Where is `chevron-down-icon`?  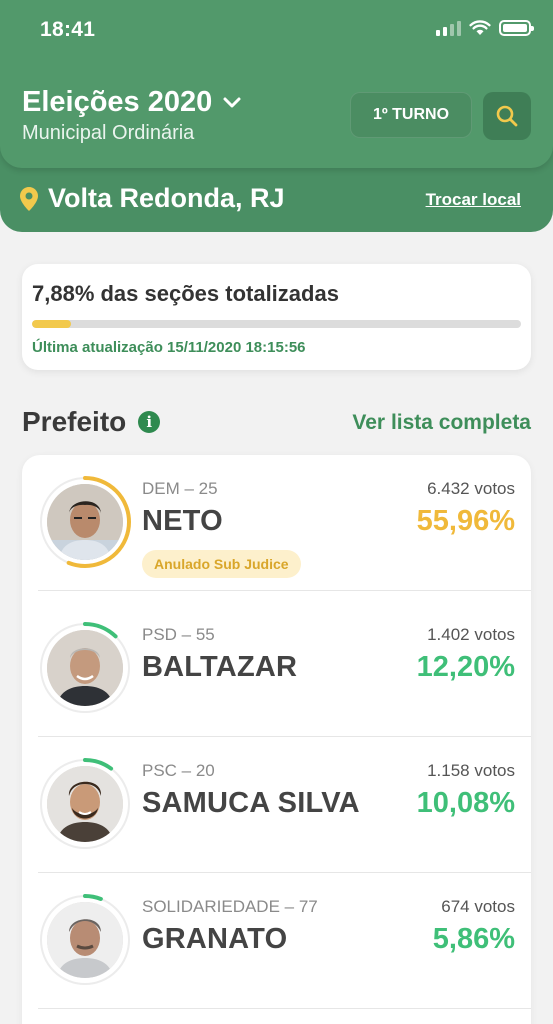 chevron-down-icon is located at coordinates (232, 102).